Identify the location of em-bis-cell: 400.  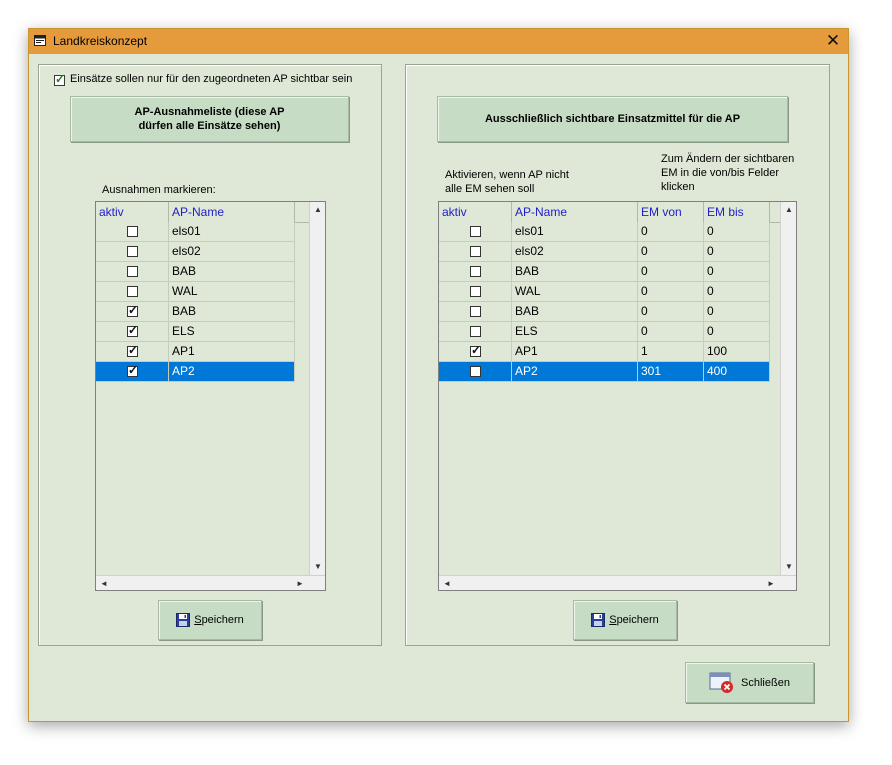
(737, 371).